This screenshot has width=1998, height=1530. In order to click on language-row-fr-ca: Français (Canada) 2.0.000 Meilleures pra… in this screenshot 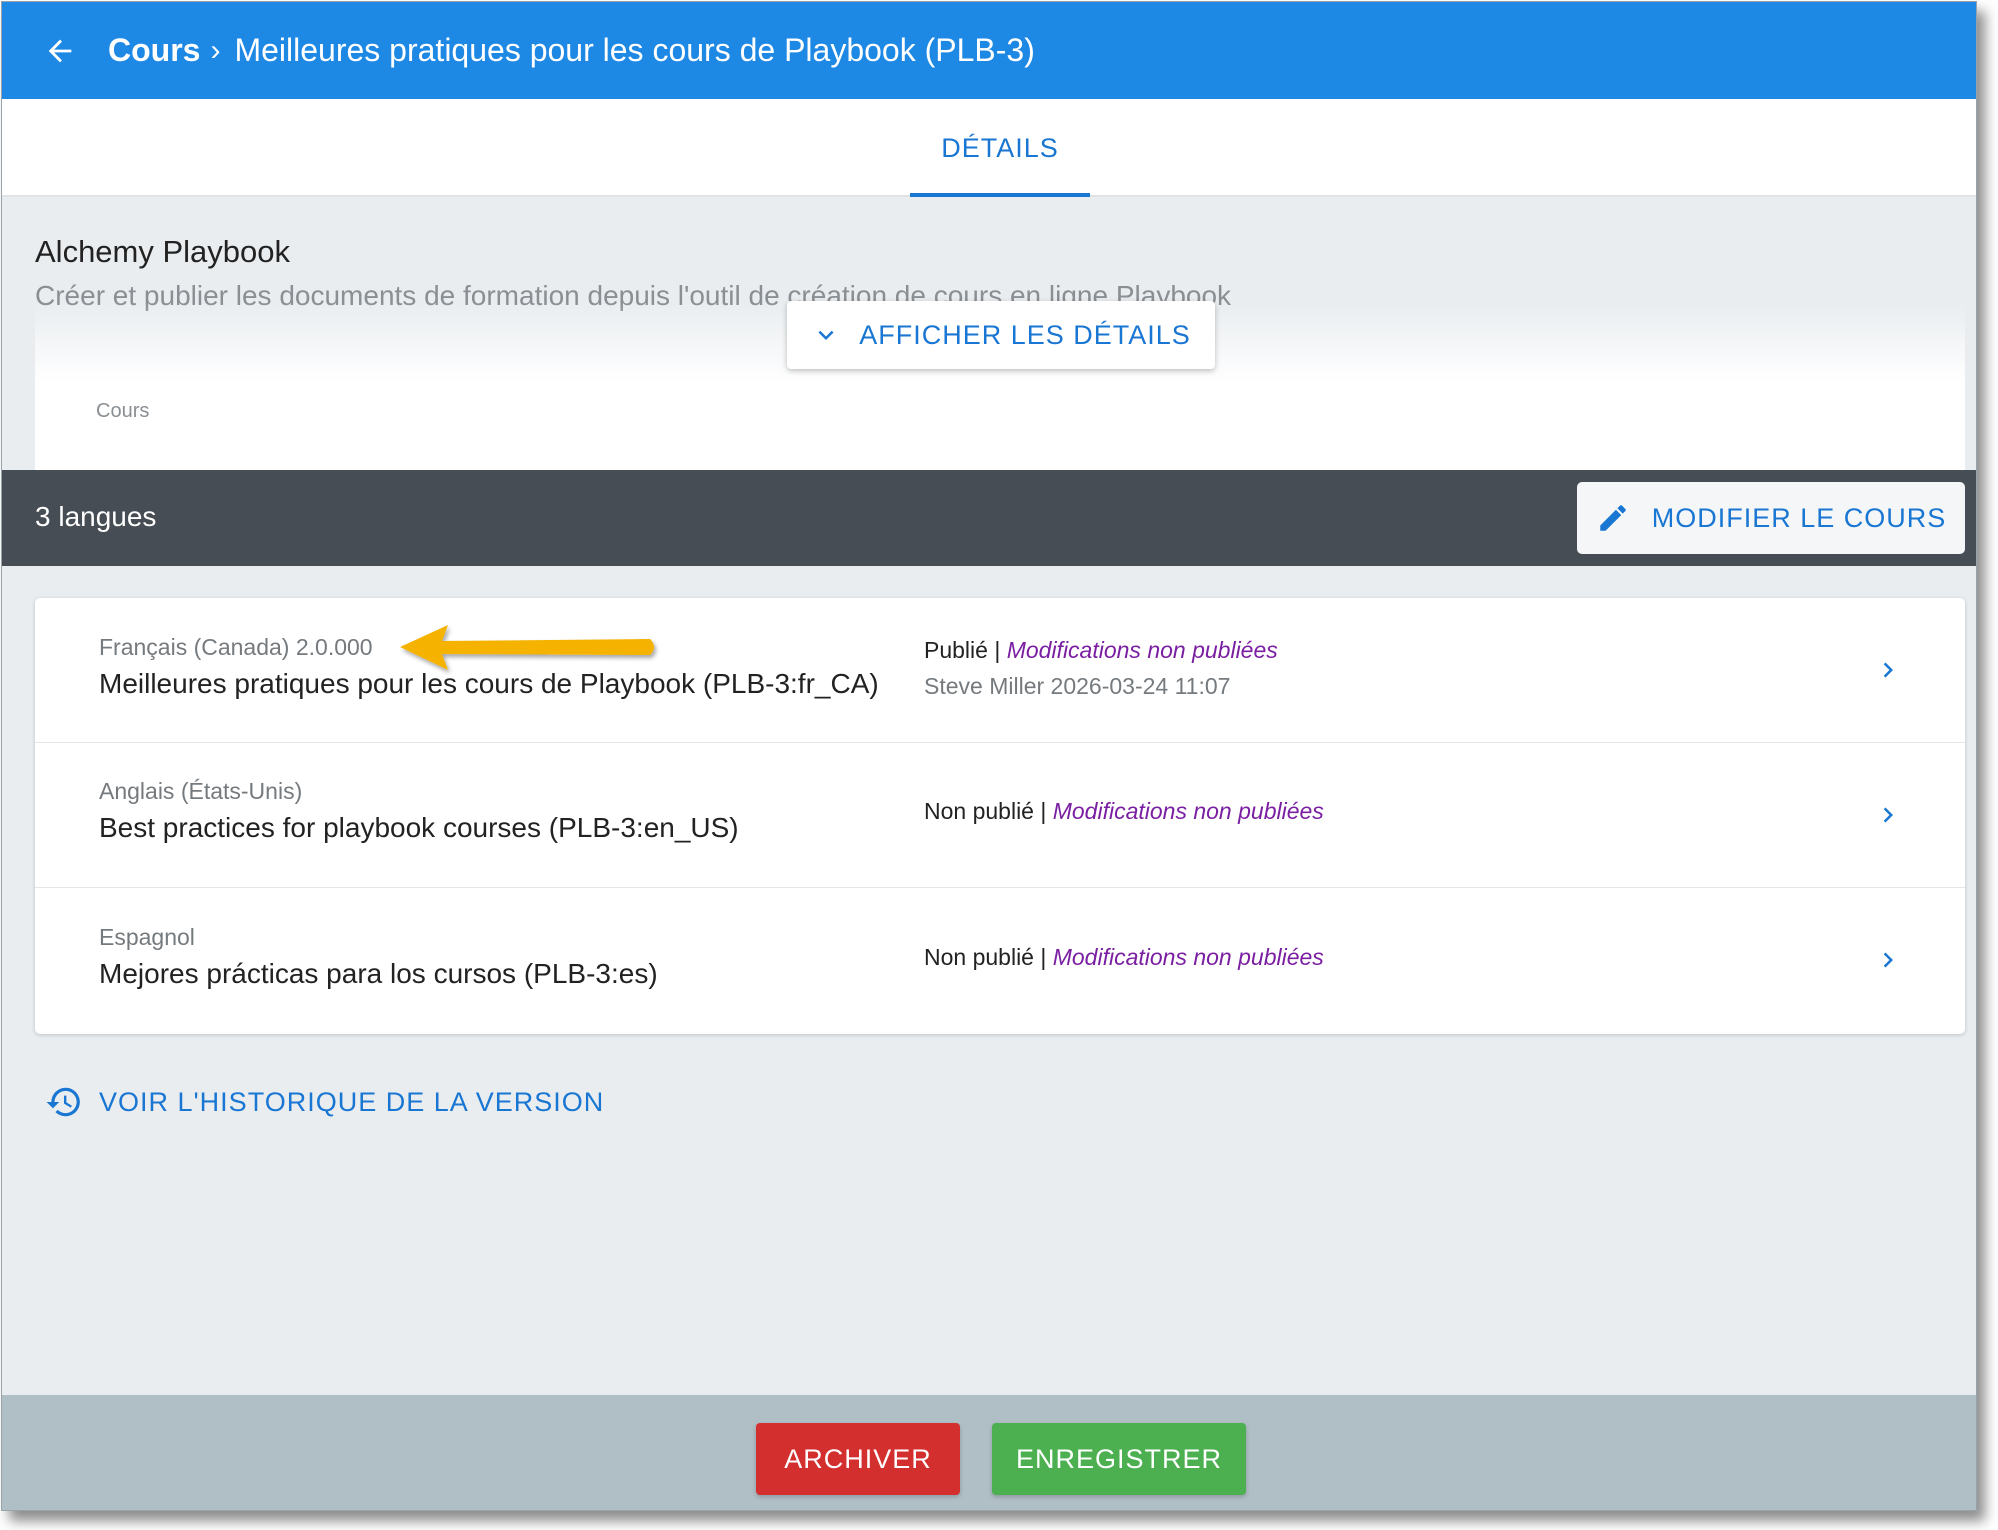, I will do `click(1000, 670)`.